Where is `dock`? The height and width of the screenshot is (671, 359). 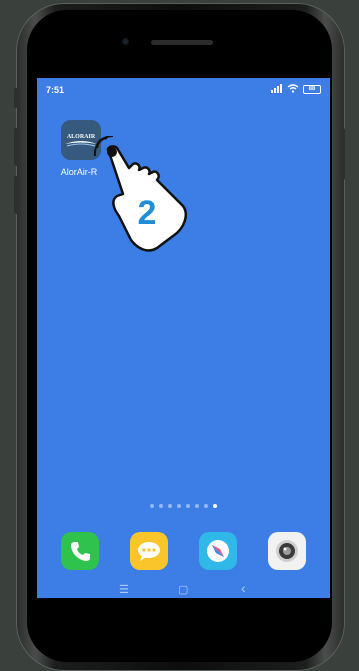
dock is located at coordinates (183, 552).